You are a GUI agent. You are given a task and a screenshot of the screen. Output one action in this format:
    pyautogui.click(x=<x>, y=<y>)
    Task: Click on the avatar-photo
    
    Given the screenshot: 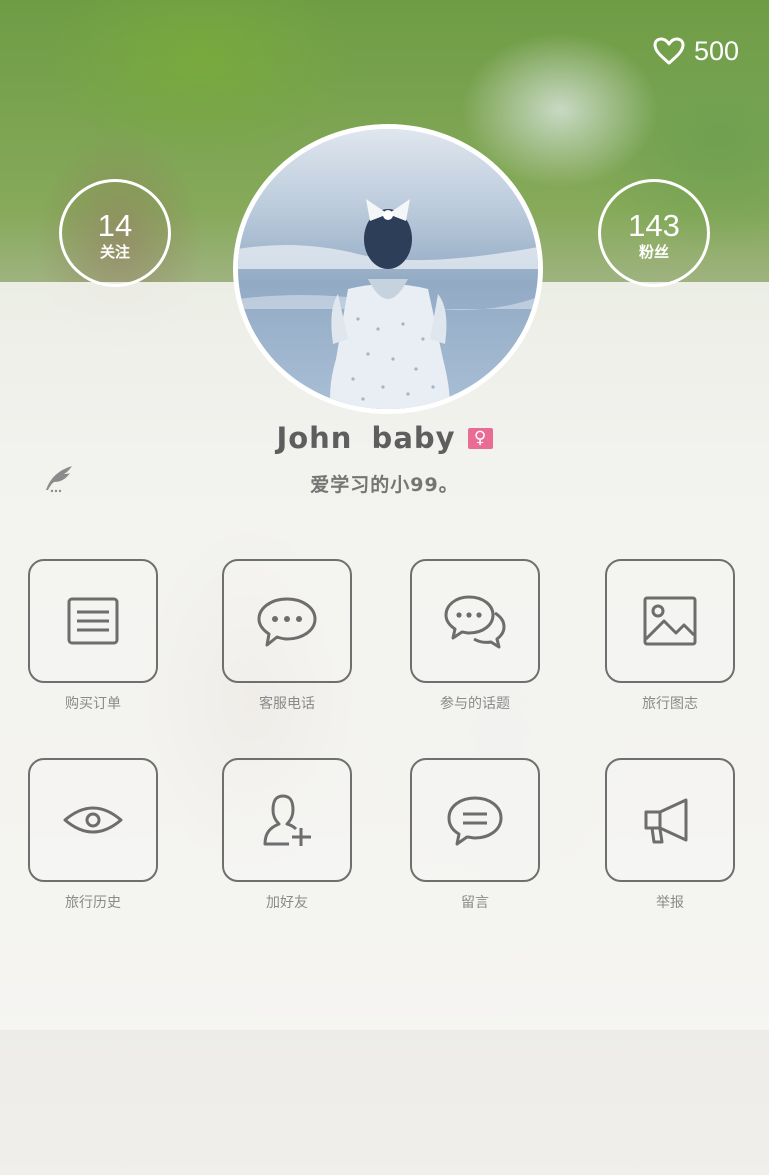 What is the action you would take?
    pyautogui.click(x=388, y=269)
    